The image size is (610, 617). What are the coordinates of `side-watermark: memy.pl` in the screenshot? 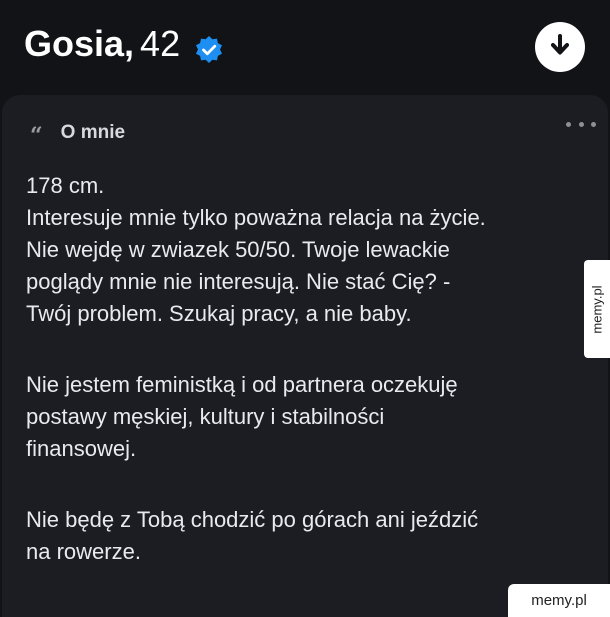 It's located at (597, 309).